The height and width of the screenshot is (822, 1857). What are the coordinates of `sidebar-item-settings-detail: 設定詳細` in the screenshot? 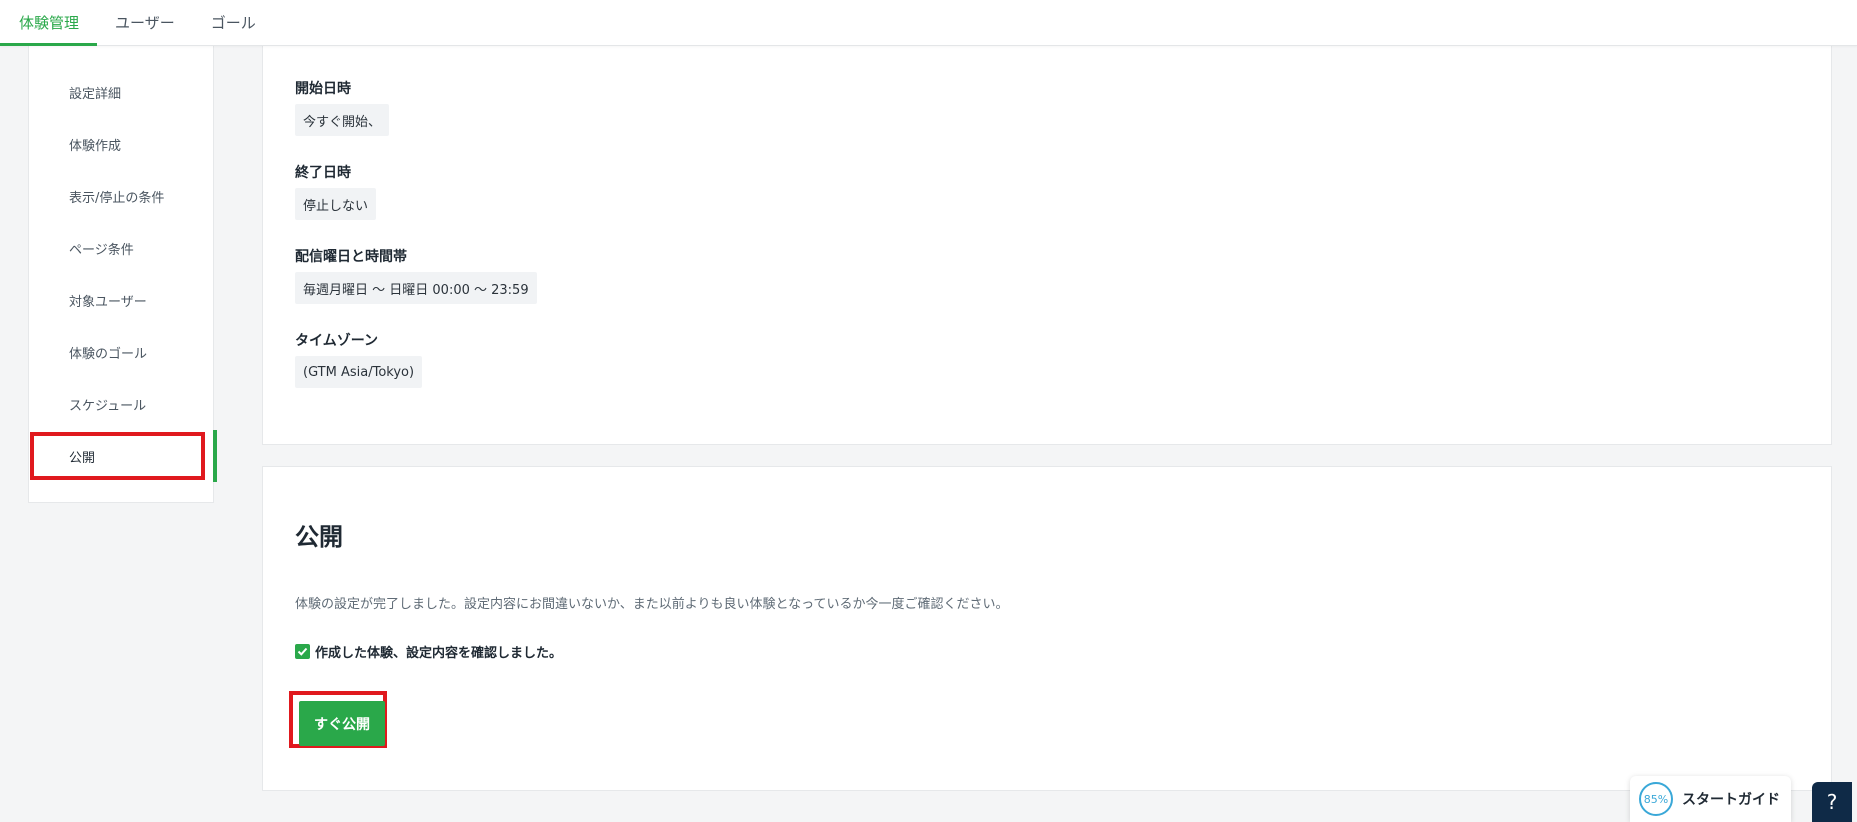 It's located at (122, 92).